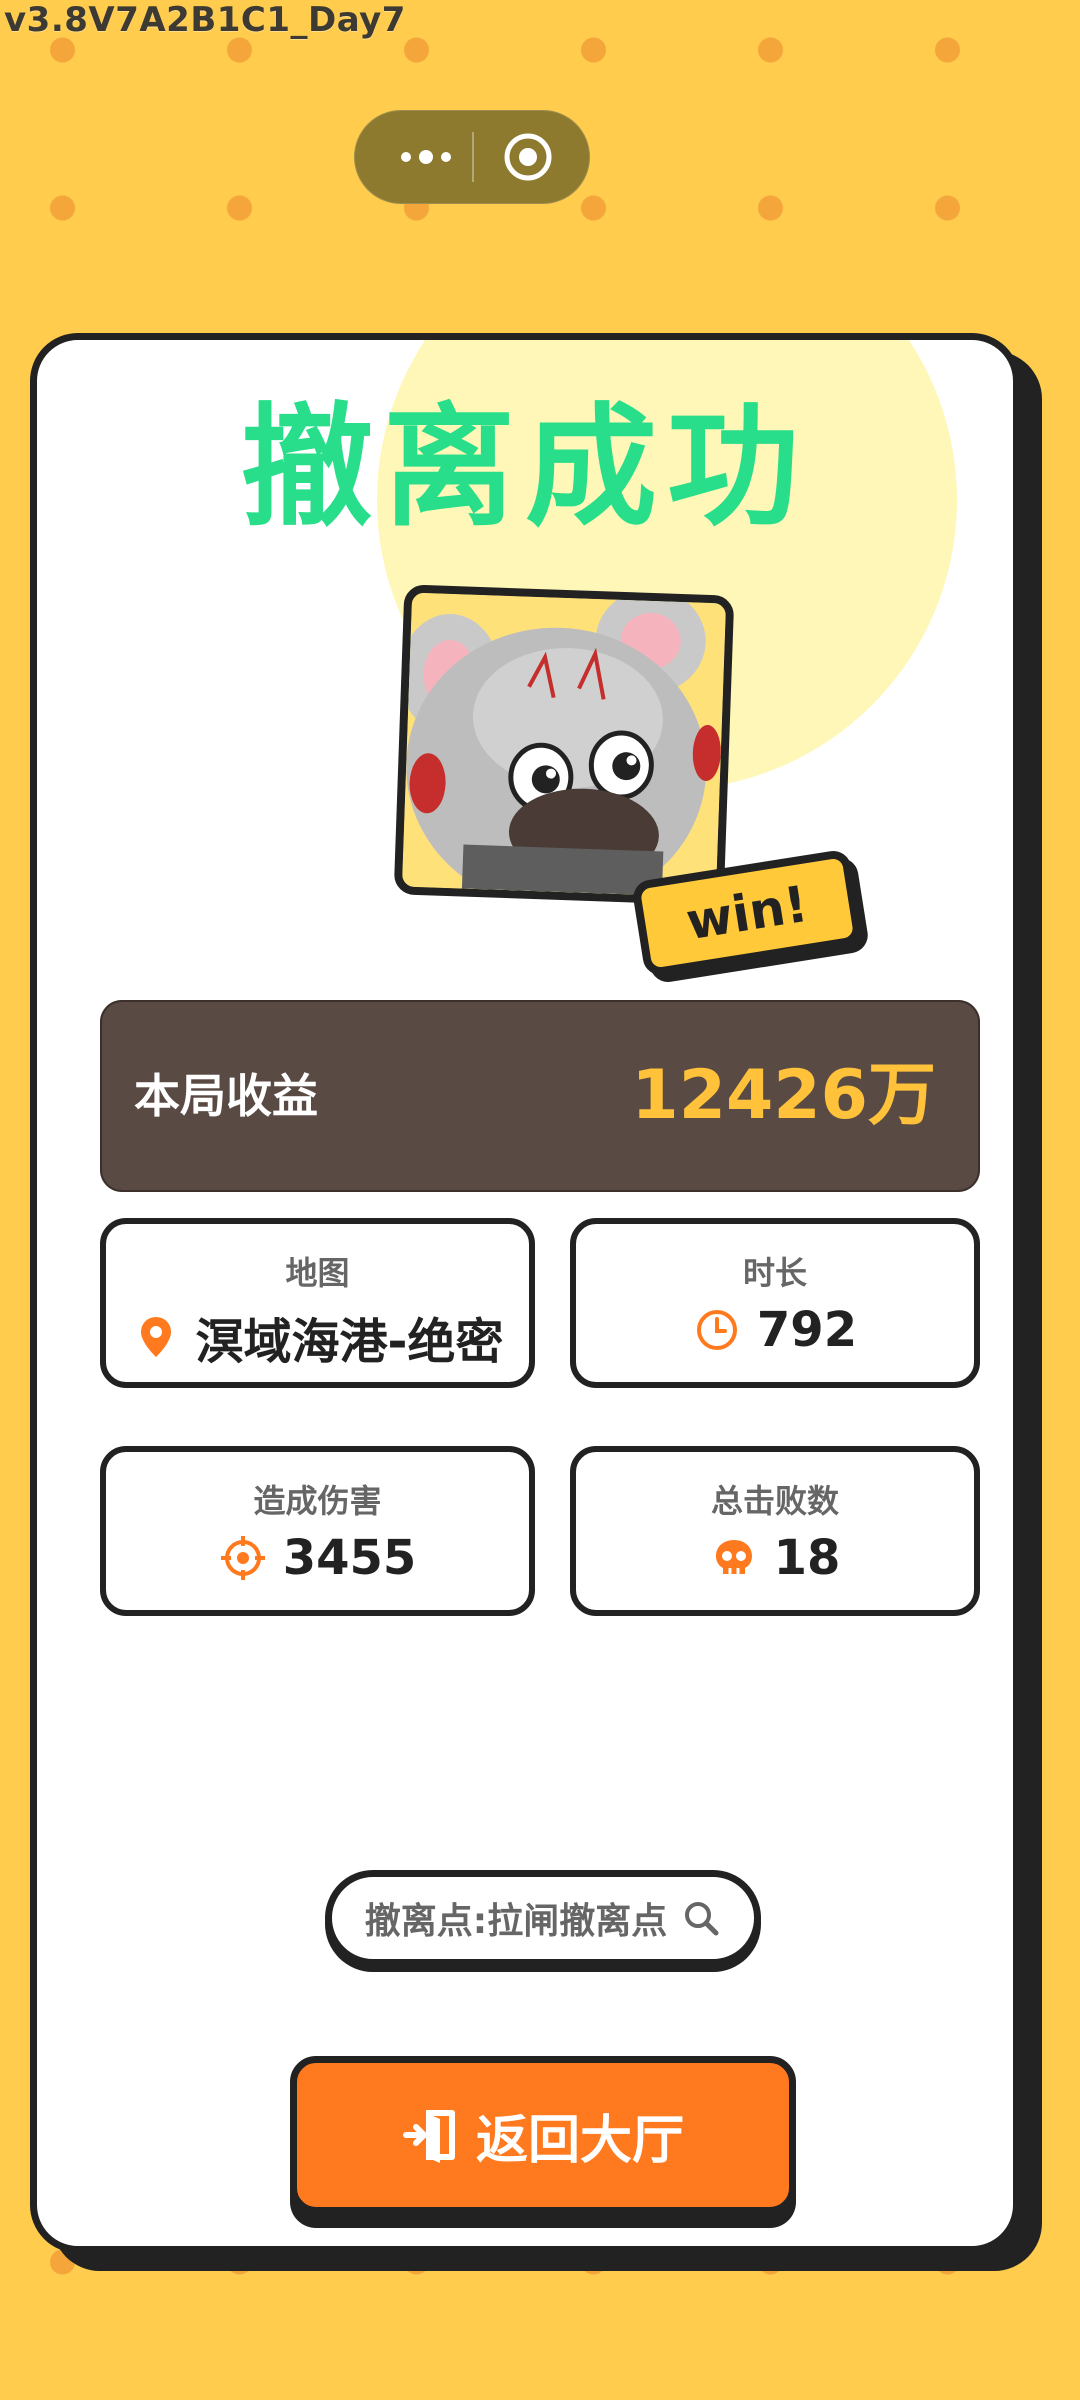 The height and width of the screenshot is (2400, 1080). What do you see at coordinates (317, 1501) in the screenshot?
I see `stat-label: 造成伤害` at bounding box center [317, 1501].